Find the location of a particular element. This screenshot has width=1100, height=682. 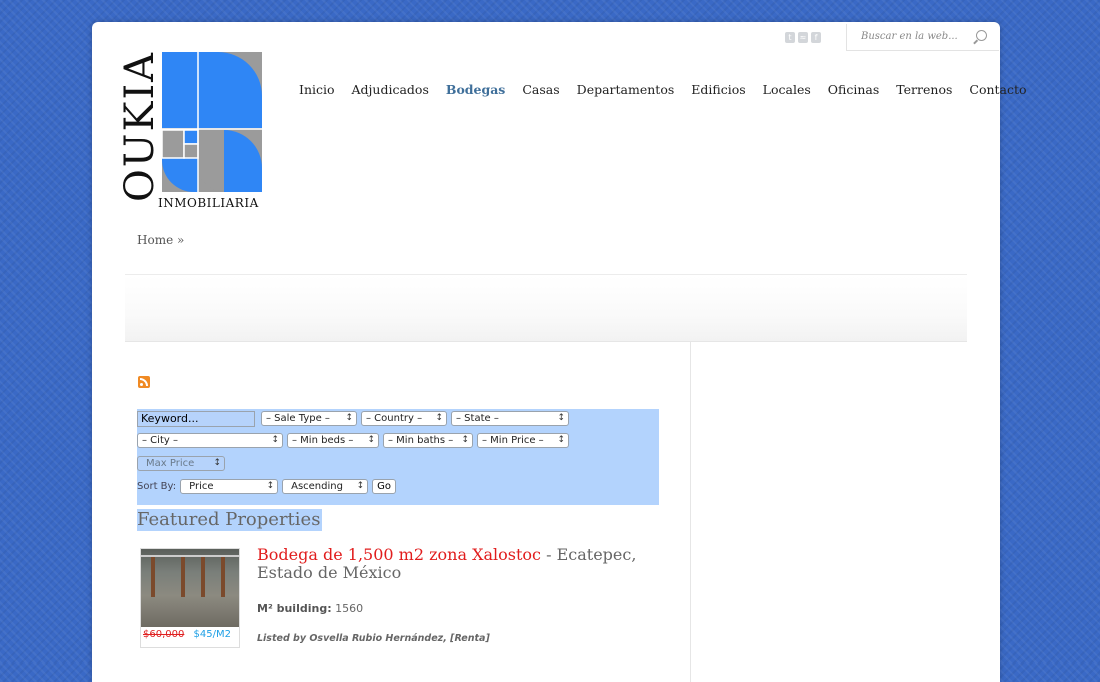

header-band is located at coordinates (546, 308).